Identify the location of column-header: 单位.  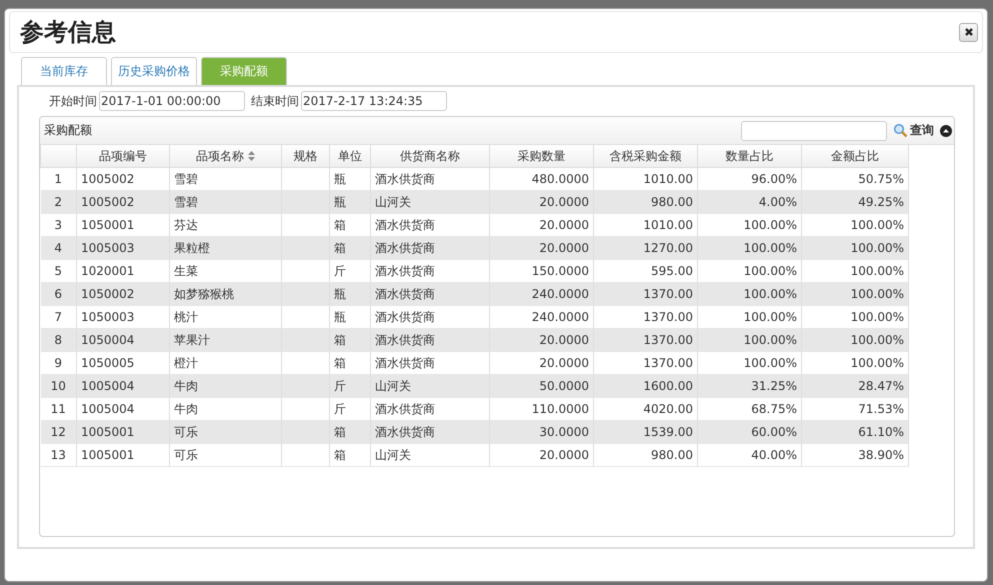
(350, 156).